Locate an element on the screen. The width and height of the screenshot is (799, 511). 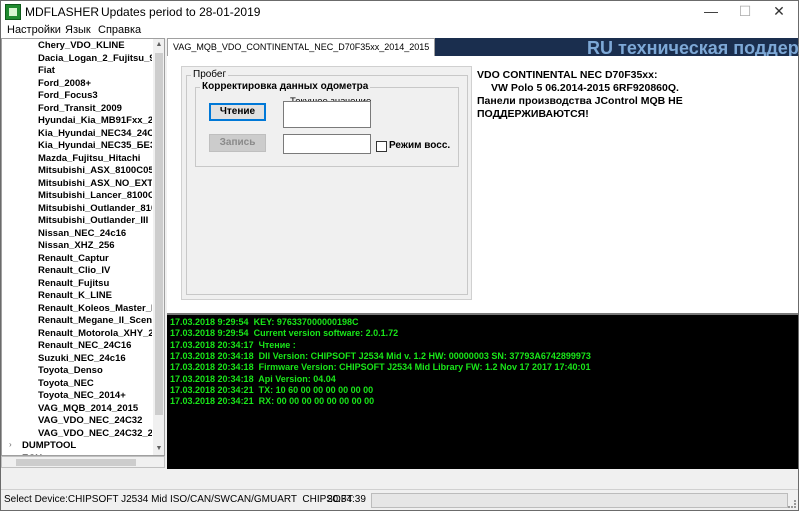
menu-help: Справка is located at coordinates (119, 30).